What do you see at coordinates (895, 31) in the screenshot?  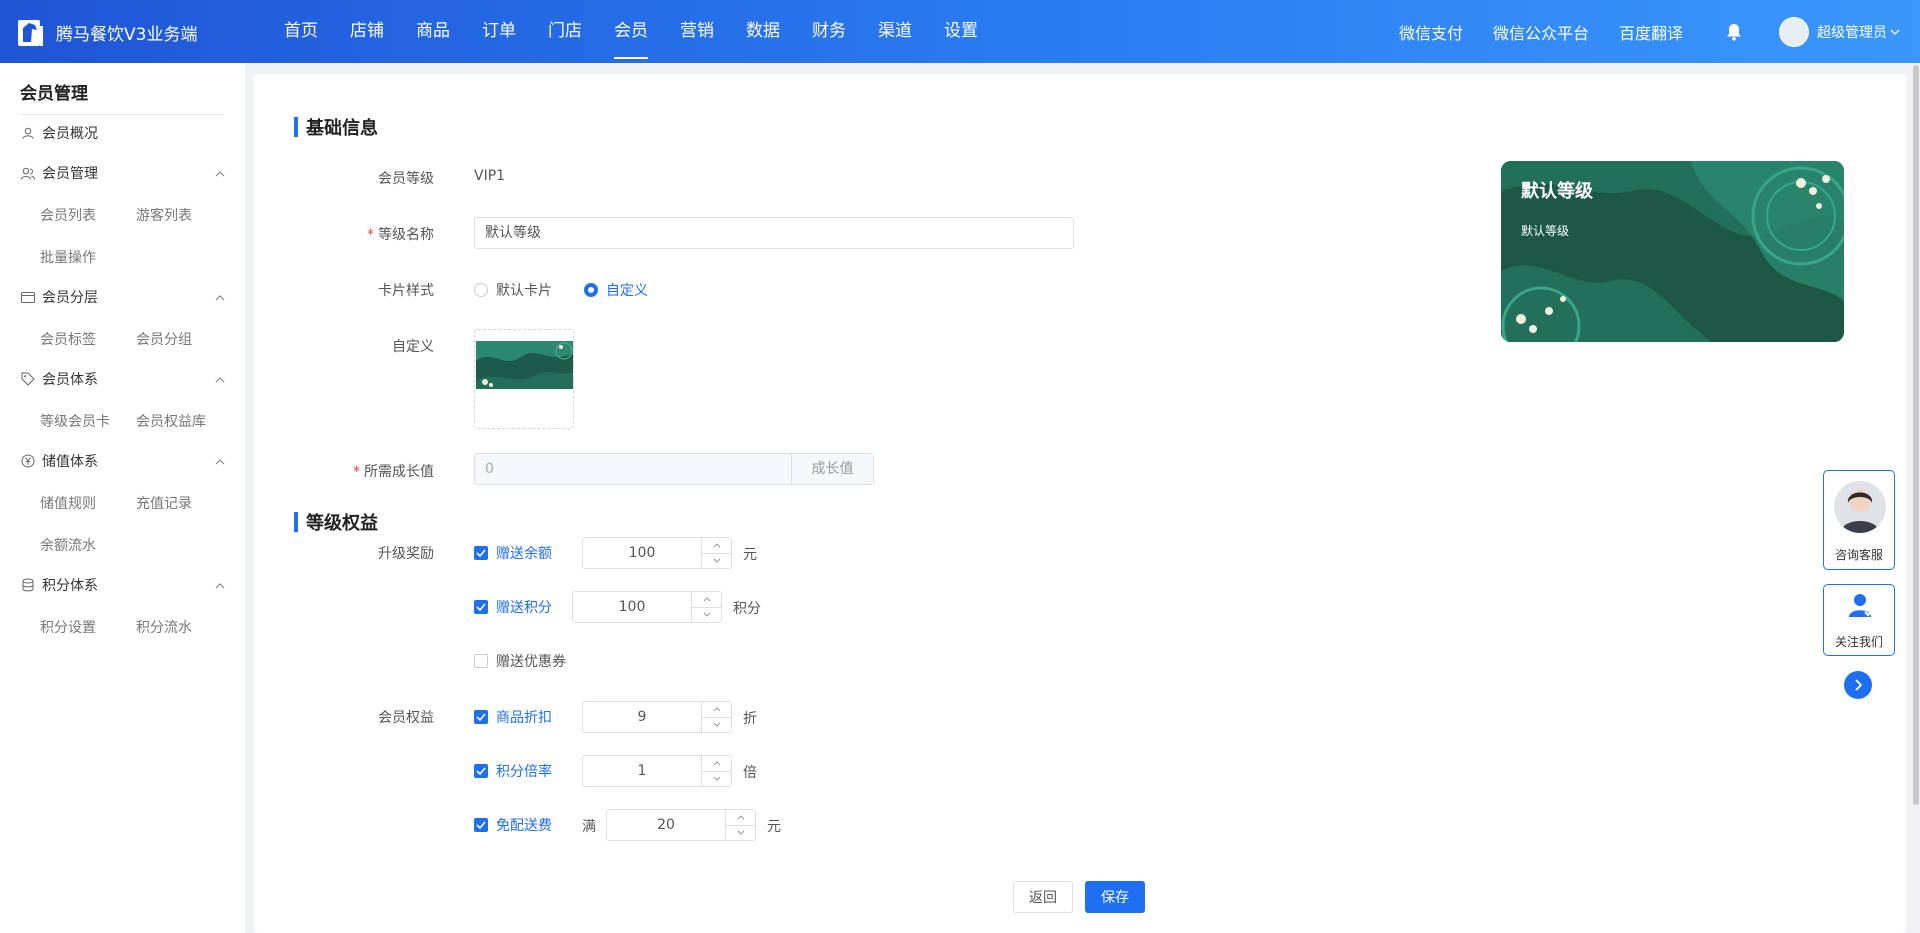 I see `nav-channels: 渠道` at bounding box center [895, 31].